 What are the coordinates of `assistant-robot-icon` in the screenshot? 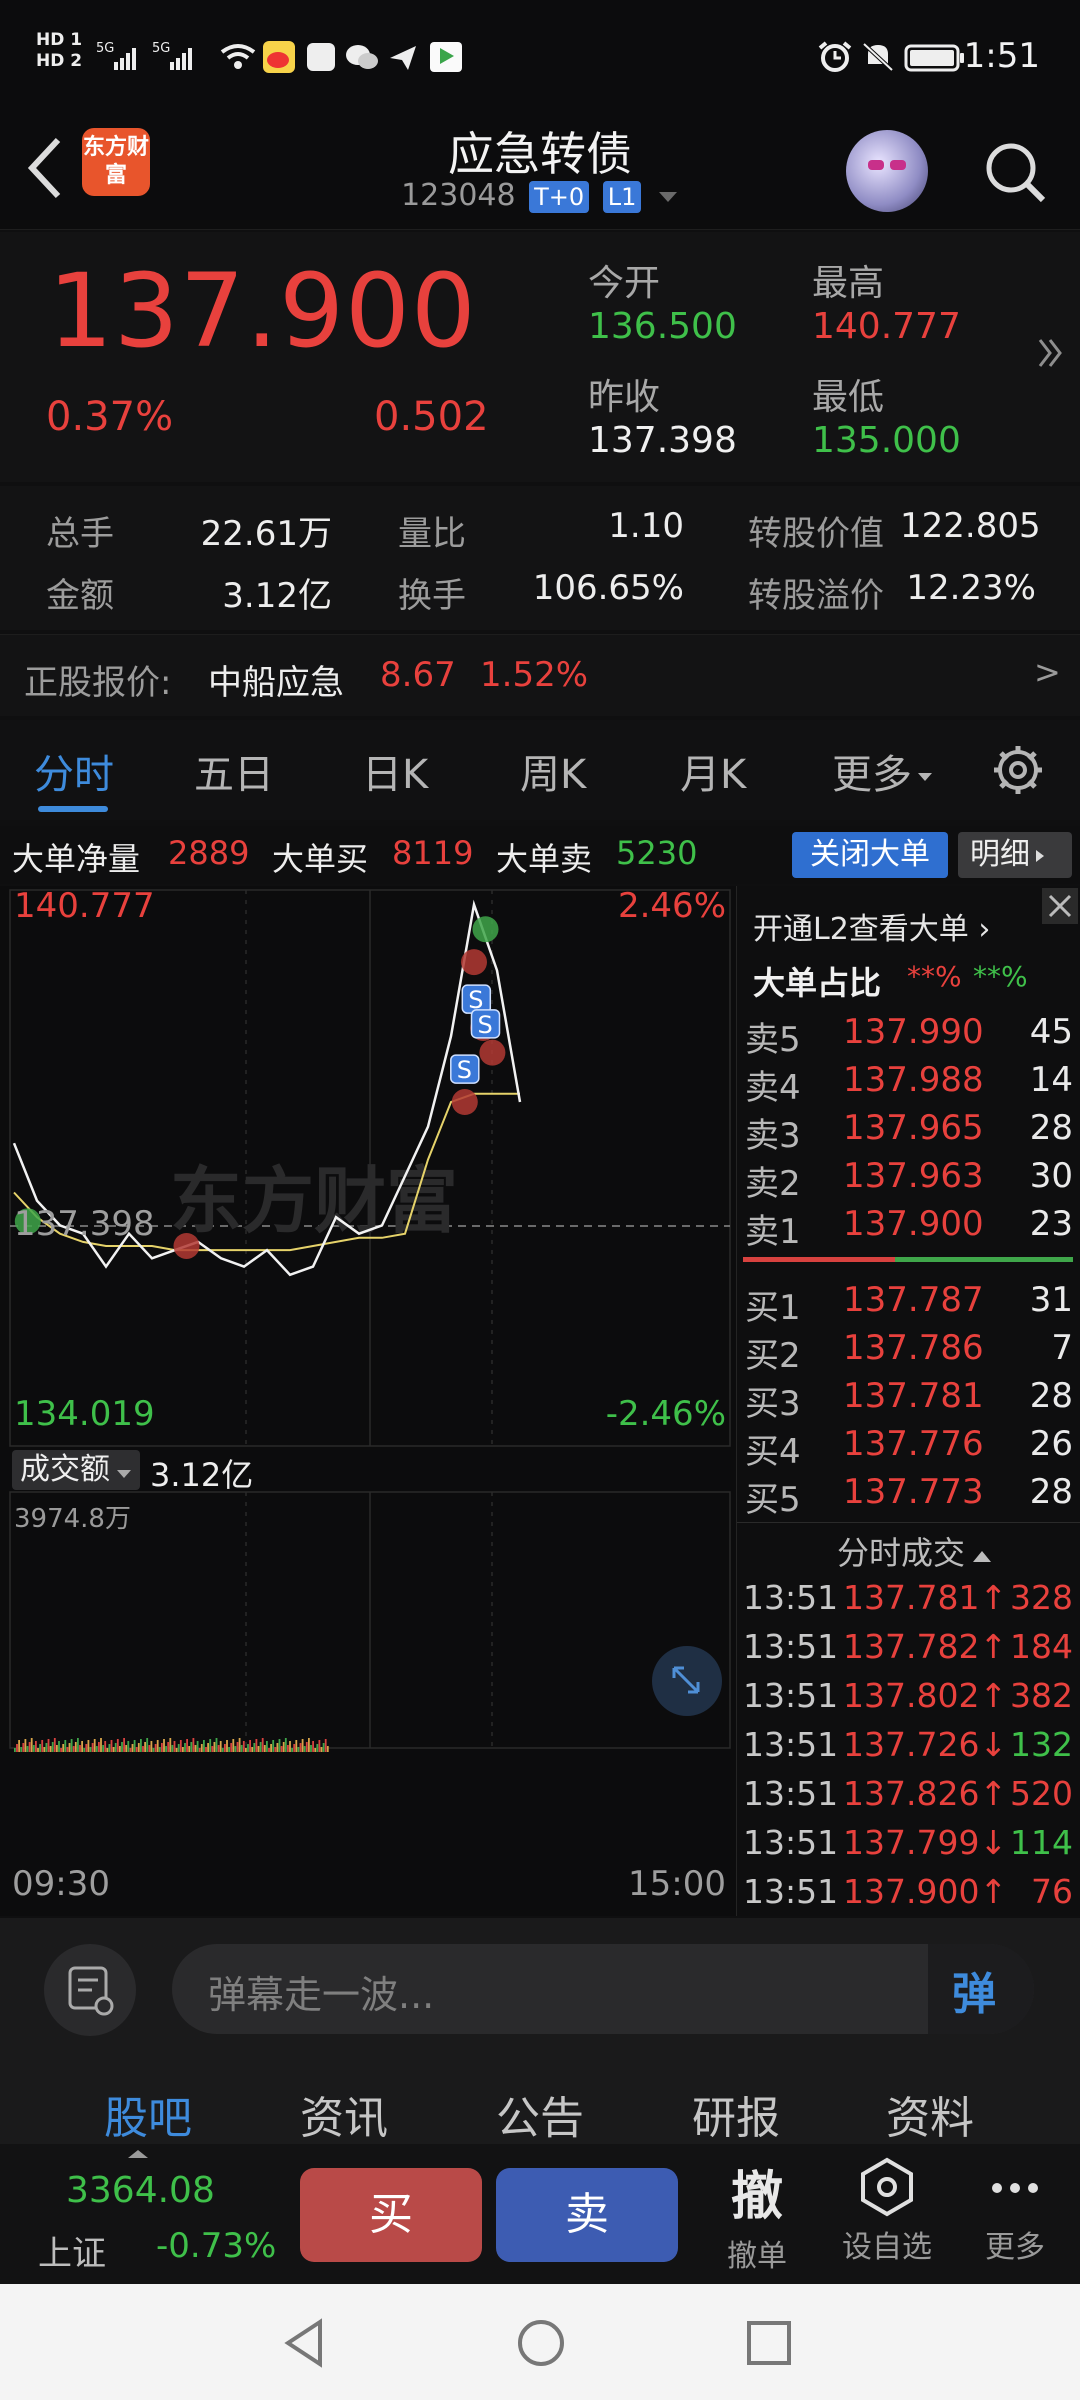 It's located at (887, 171).